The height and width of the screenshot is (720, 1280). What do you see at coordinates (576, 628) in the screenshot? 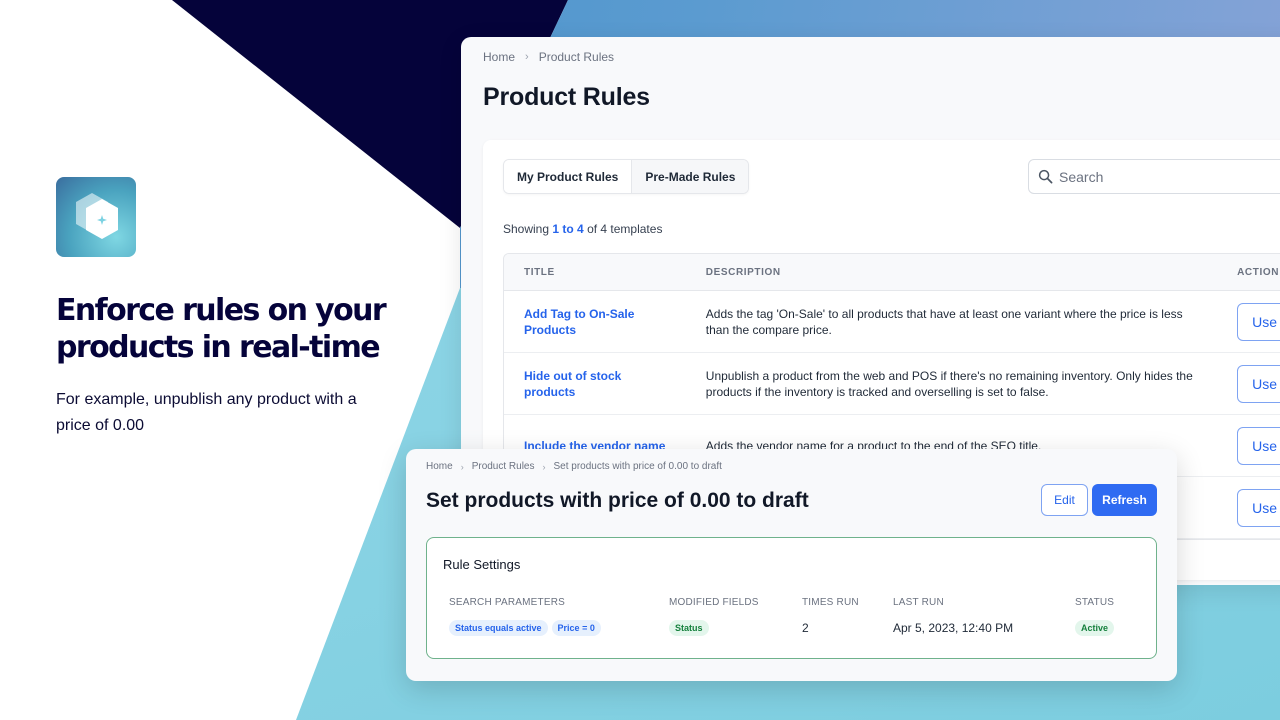
I see `search-parameter-tag: Price = 0` at bounding box center [576, 628].